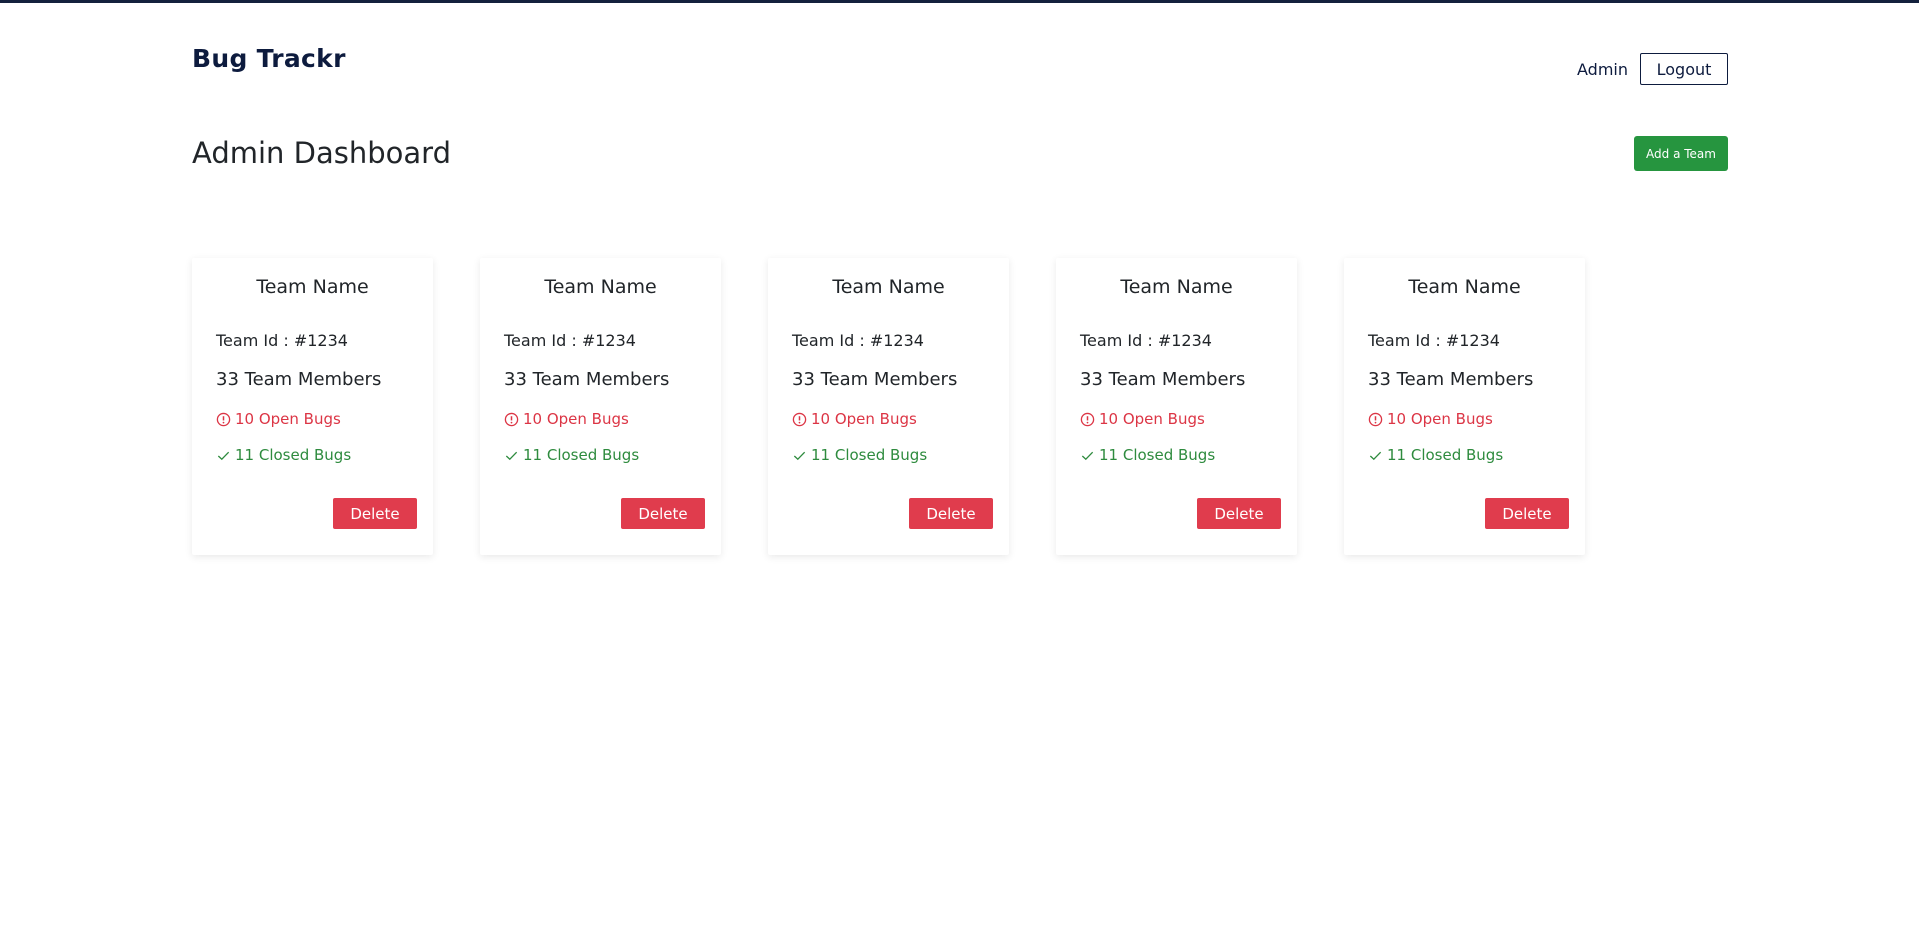  What do you see at coordinates (1602, 69) in the screenshot?
I see `user-name: Admin` at bounding box center [1602, 69].